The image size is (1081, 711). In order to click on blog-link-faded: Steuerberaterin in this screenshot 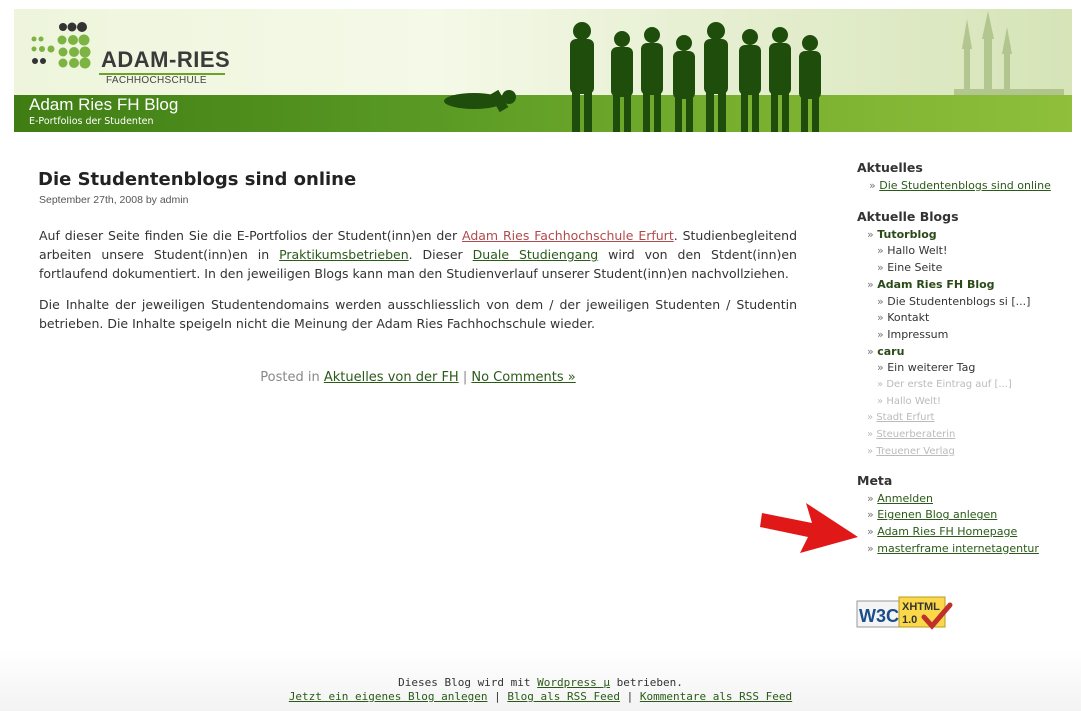, I will do `click(915, 434)`.